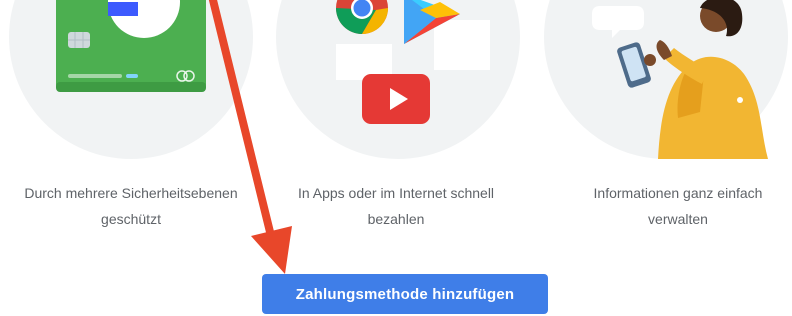 This screenshot has height=316, width=792. Describe the element at coordinates (405, 294) in the screenshot. I see `add-payment-method-button: Zahlungsmethode hinzufügen` at that location.